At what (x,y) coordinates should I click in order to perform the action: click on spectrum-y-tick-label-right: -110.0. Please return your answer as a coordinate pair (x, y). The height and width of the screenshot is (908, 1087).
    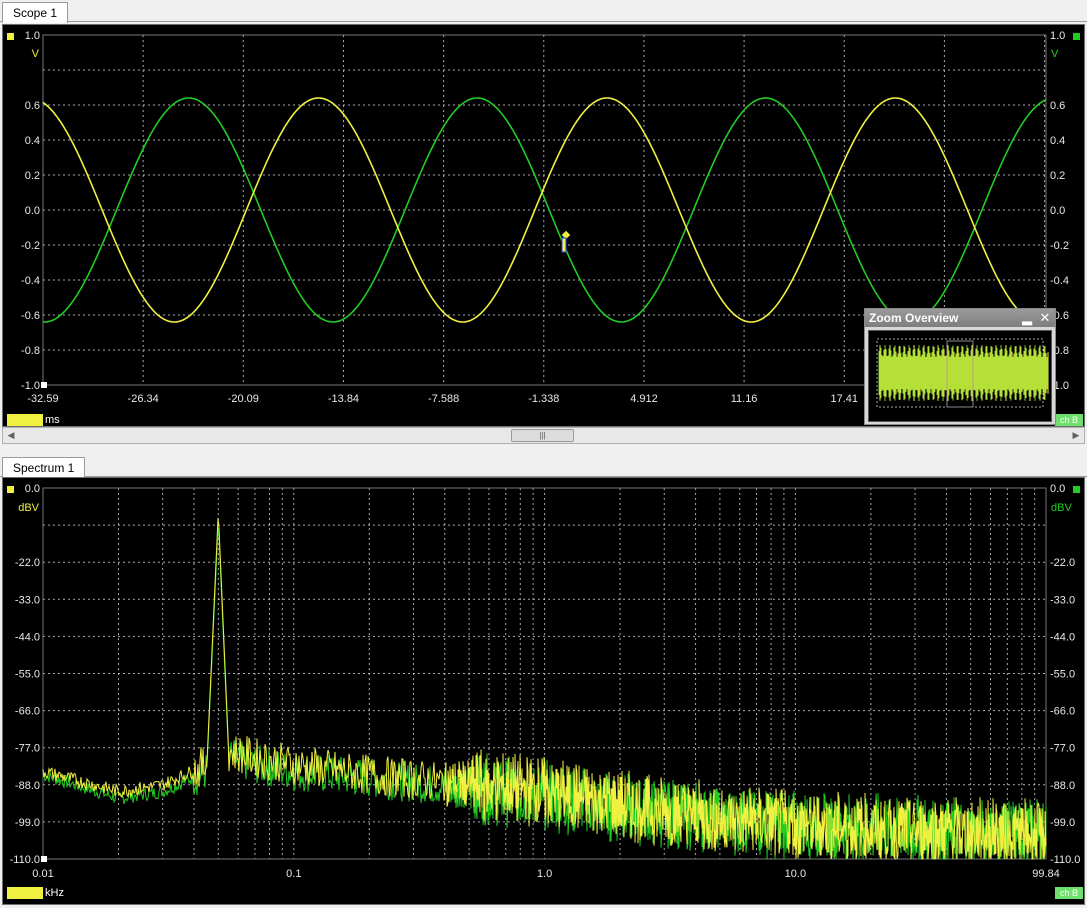
    Looking at the image, I should click on (1065, 860).